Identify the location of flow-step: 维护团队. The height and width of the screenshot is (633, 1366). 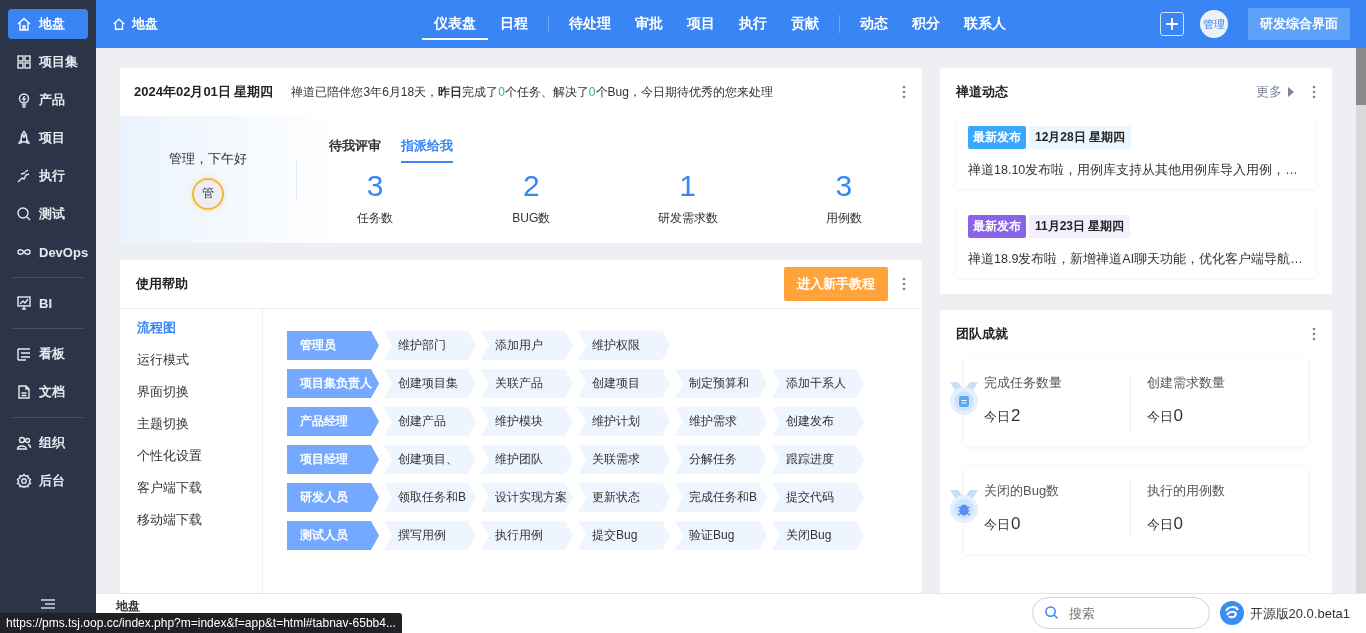
(527, 459).